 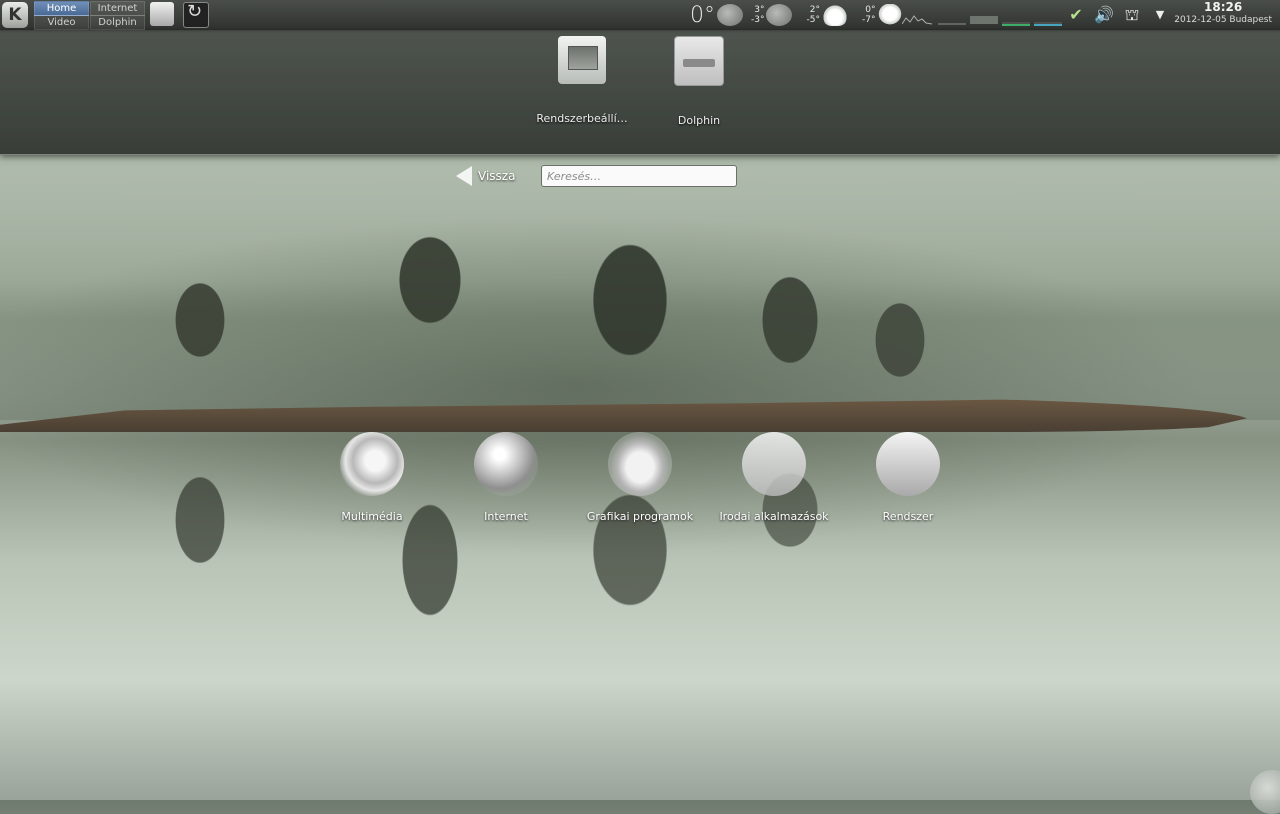 I want to click on security-shield-icon: ✔, so click(x=1076, y=15).